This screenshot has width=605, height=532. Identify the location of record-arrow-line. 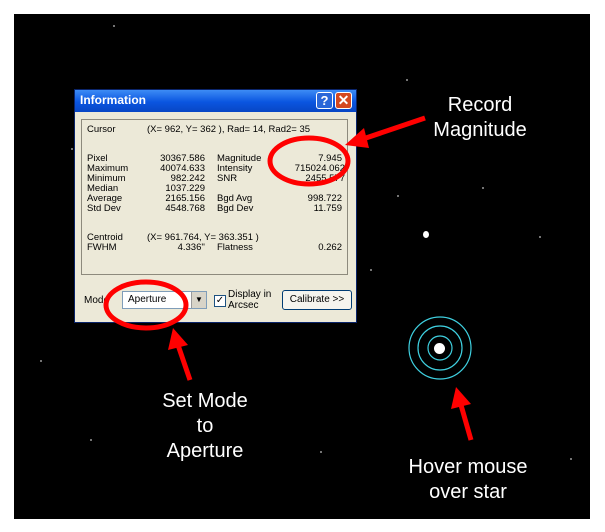
(392, 129).